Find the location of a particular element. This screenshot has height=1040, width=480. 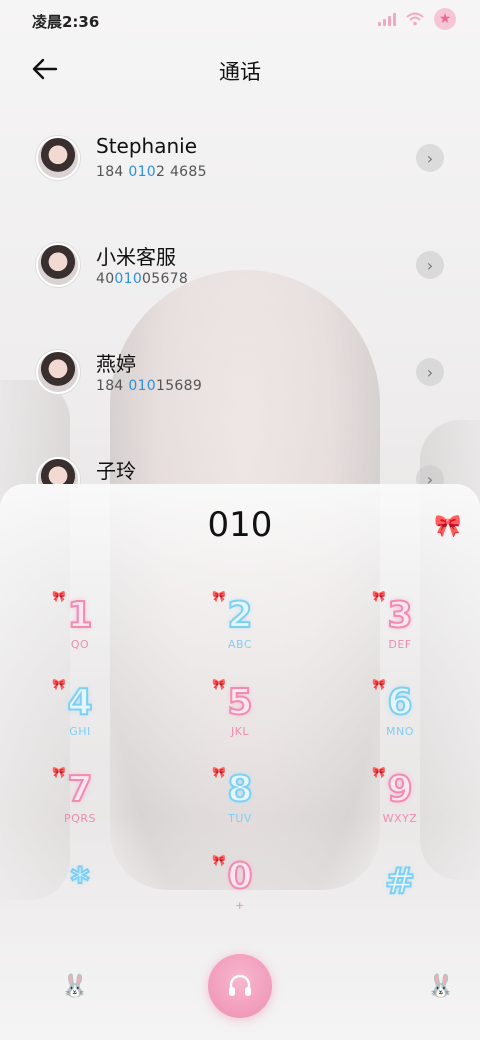

key-7: 7 PQRS is located at coordinates (80, 806).